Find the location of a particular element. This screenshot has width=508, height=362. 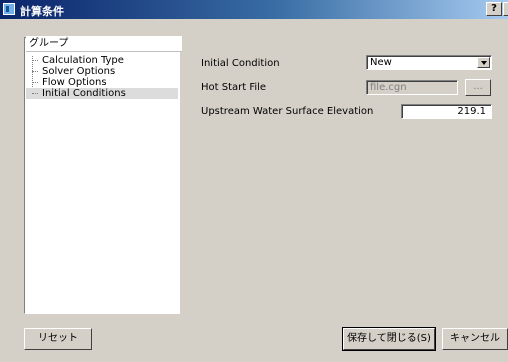

initial-condition-label: Initial Condition is located at coordinates (240, 63).